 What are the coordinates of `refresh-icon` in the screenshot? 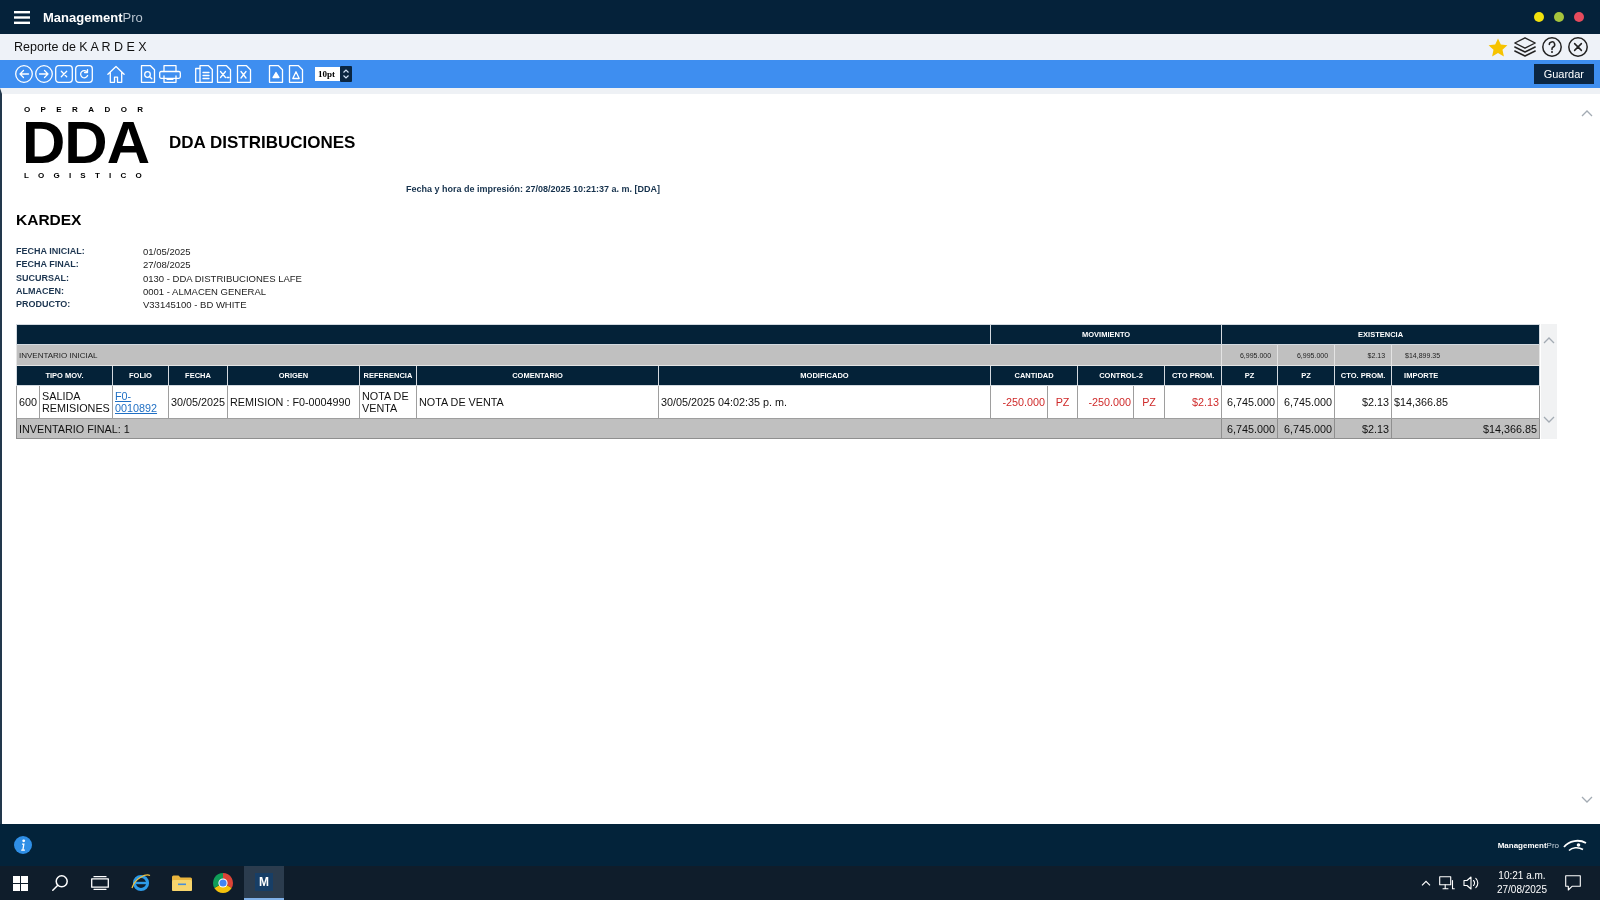 It's located at (84, 74).